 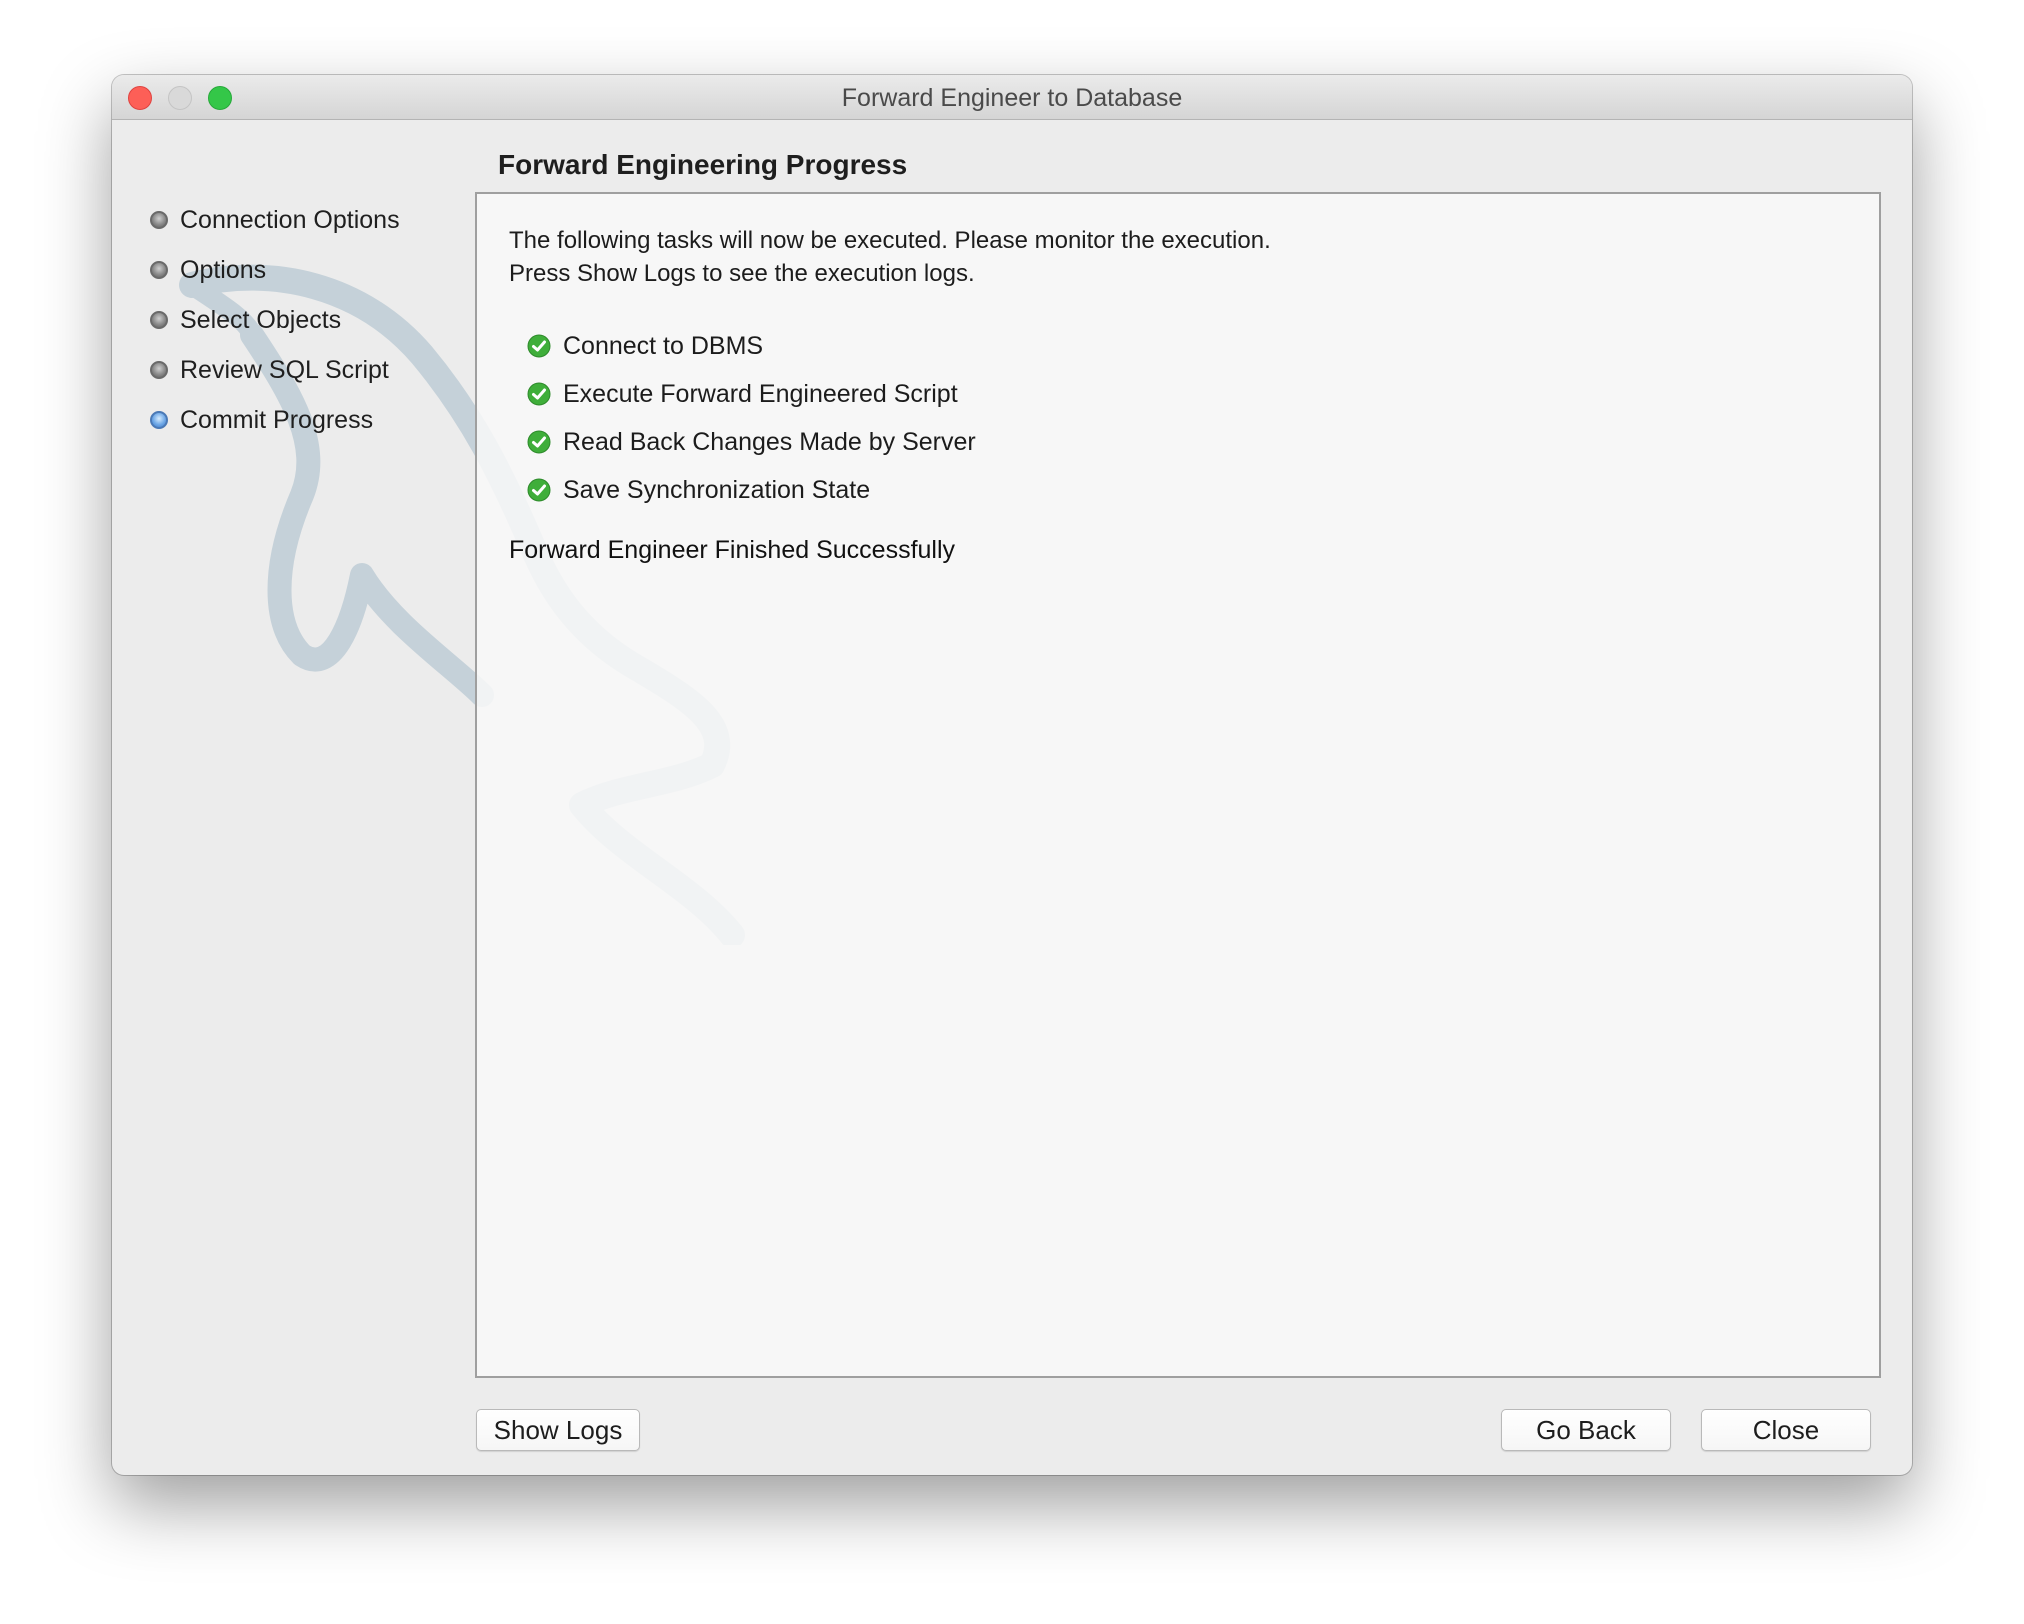 What do you see at coordinates (717, 489) in the screenshot?
I see `task-label: Save Synchronization State` at bounding box center [717, 489].